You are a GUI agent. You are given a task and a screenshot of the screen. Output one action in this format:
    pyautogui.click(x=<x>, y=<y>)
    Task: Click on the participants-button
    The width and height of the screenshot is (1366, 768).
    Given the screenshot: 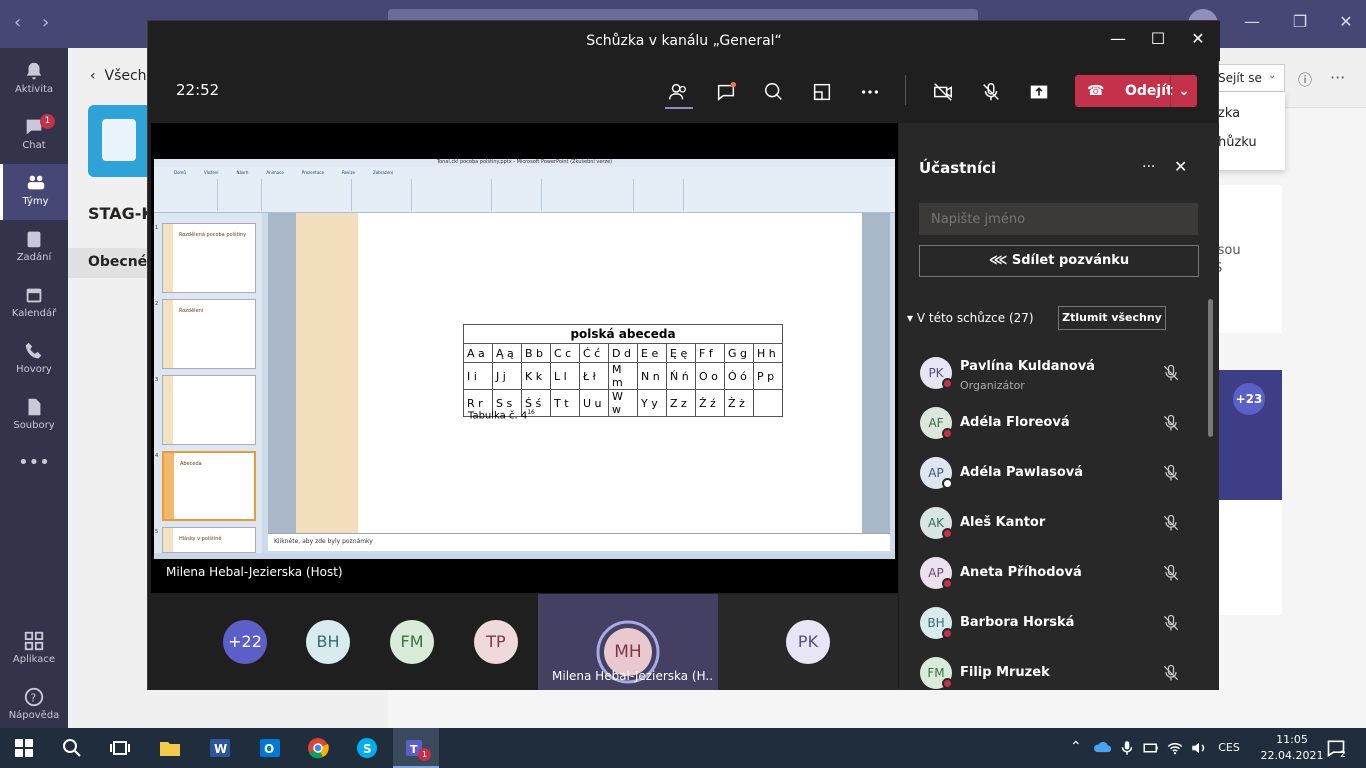 What is the action you would take?
    pyautogui.click(x=678, y=93)
    